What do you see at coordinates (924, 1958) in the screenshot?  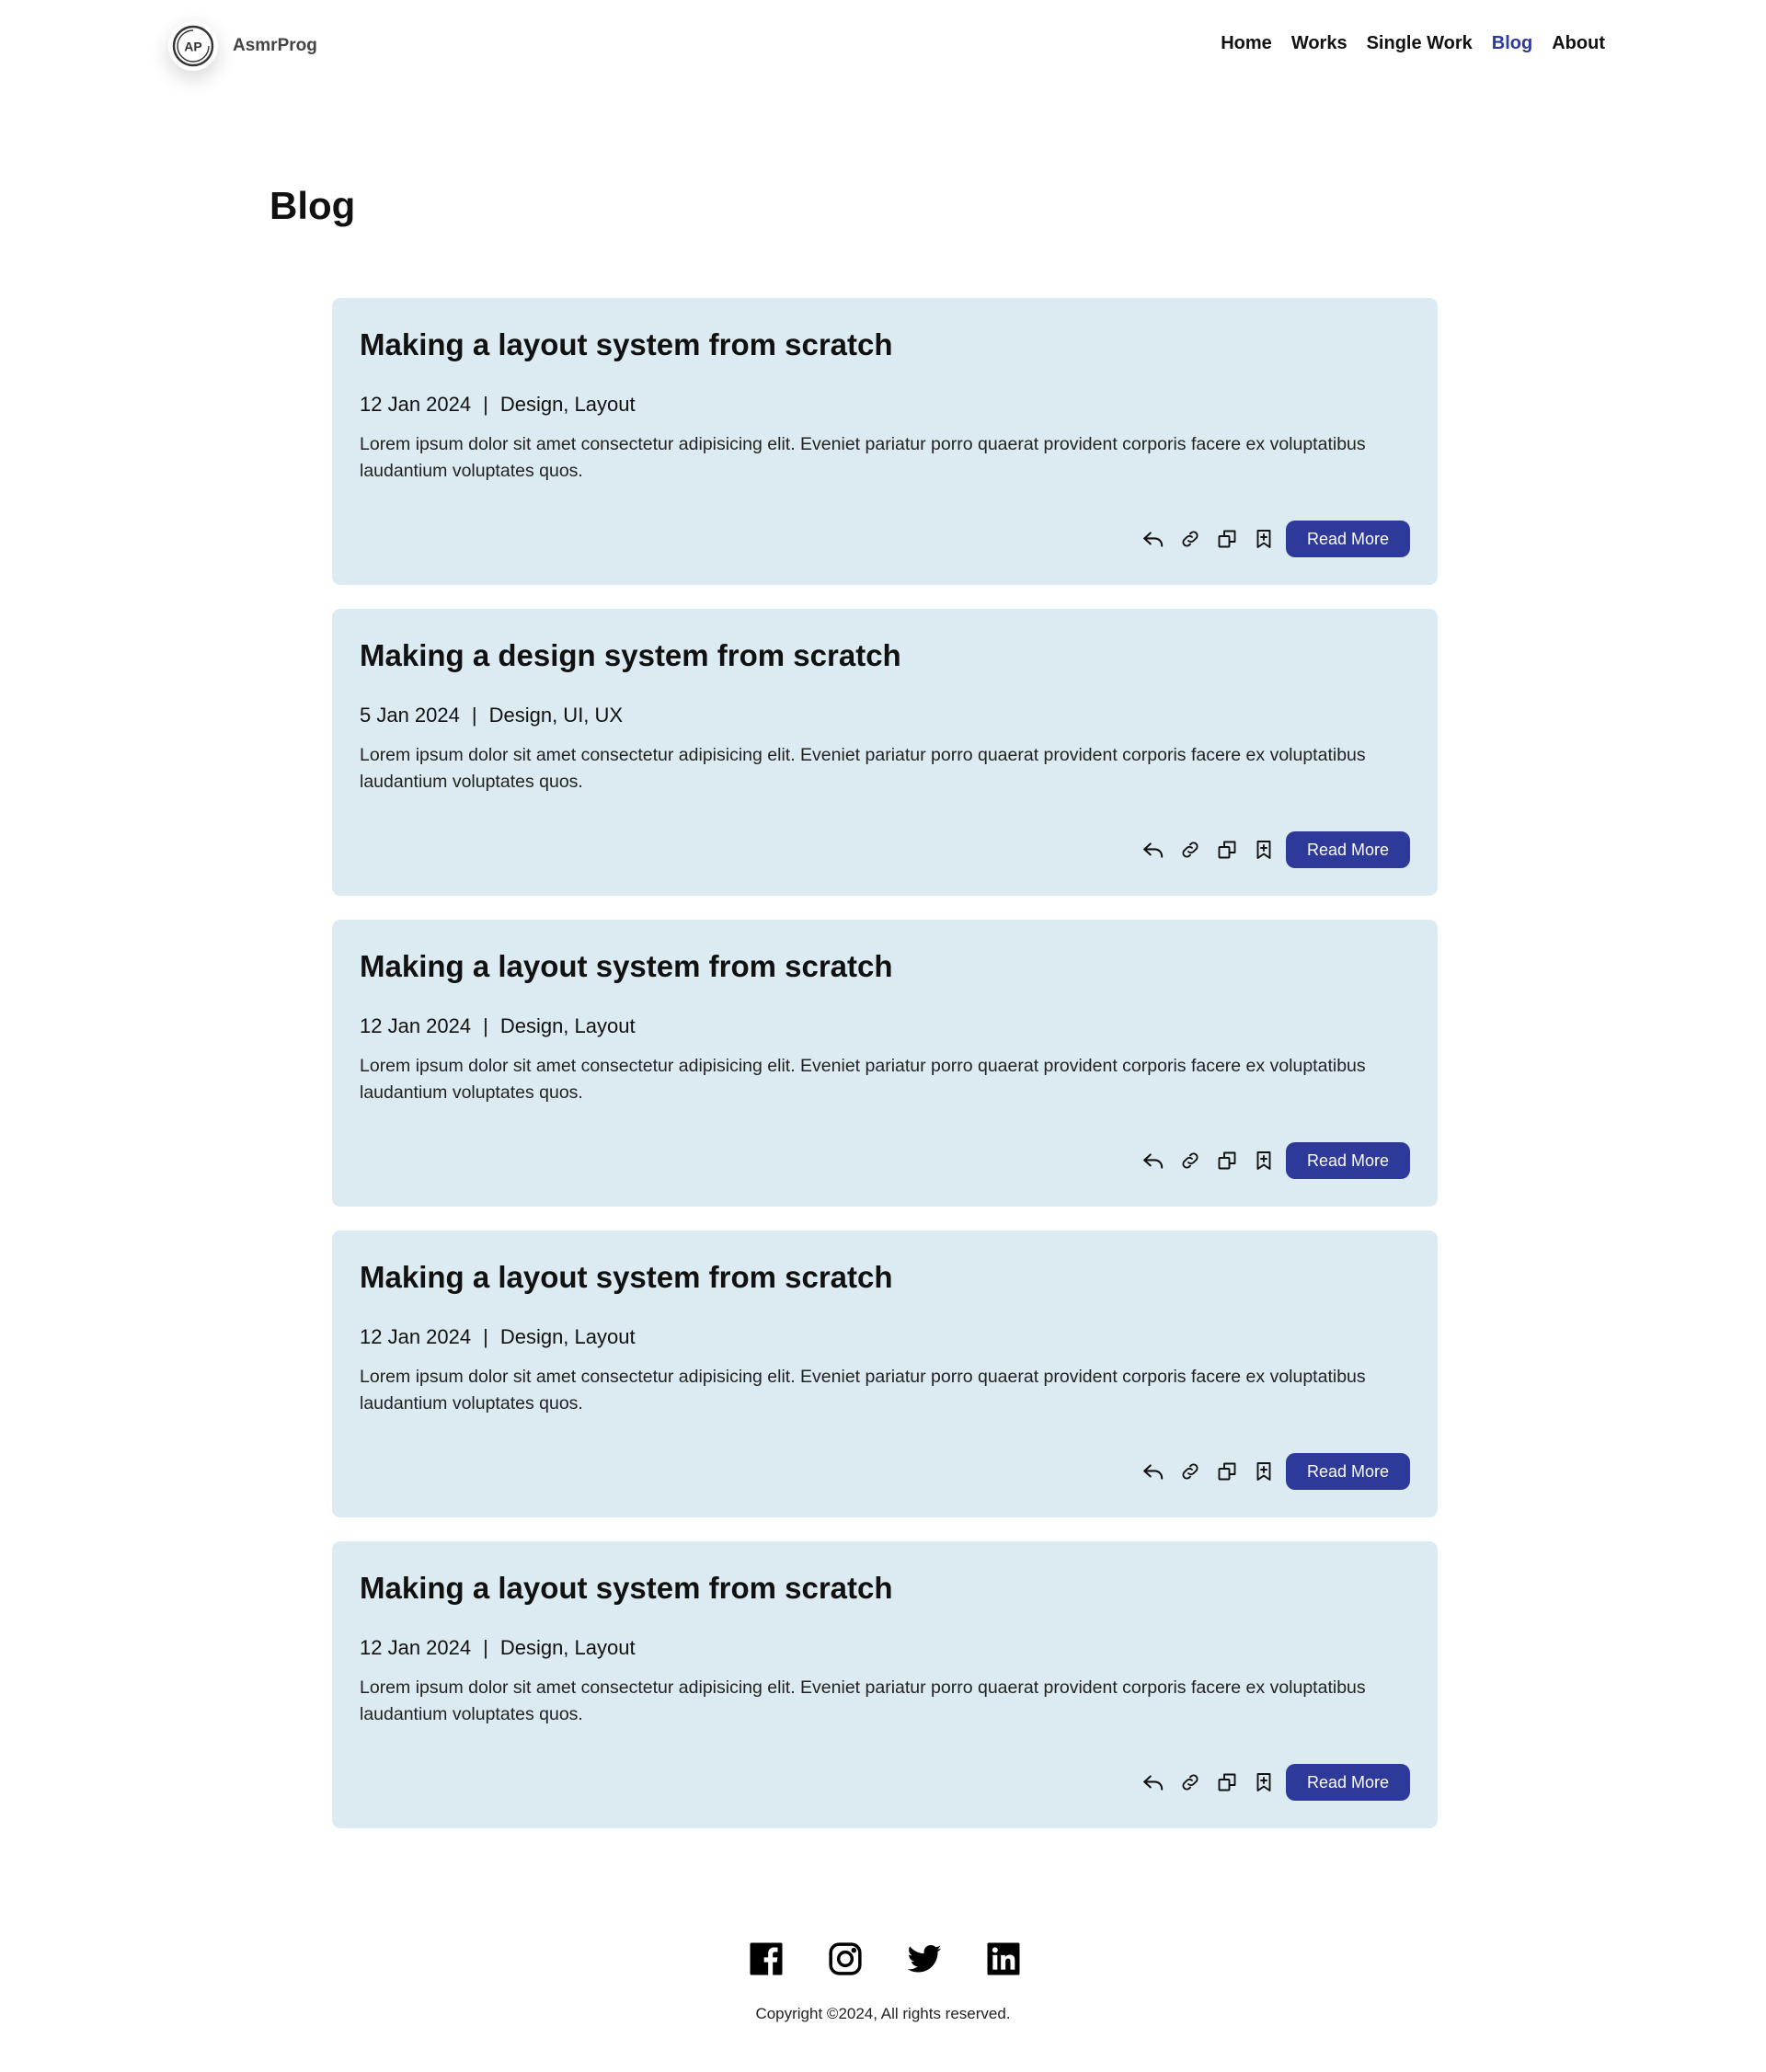 I see `twitter-icon` at bounding box center [924, 1958].